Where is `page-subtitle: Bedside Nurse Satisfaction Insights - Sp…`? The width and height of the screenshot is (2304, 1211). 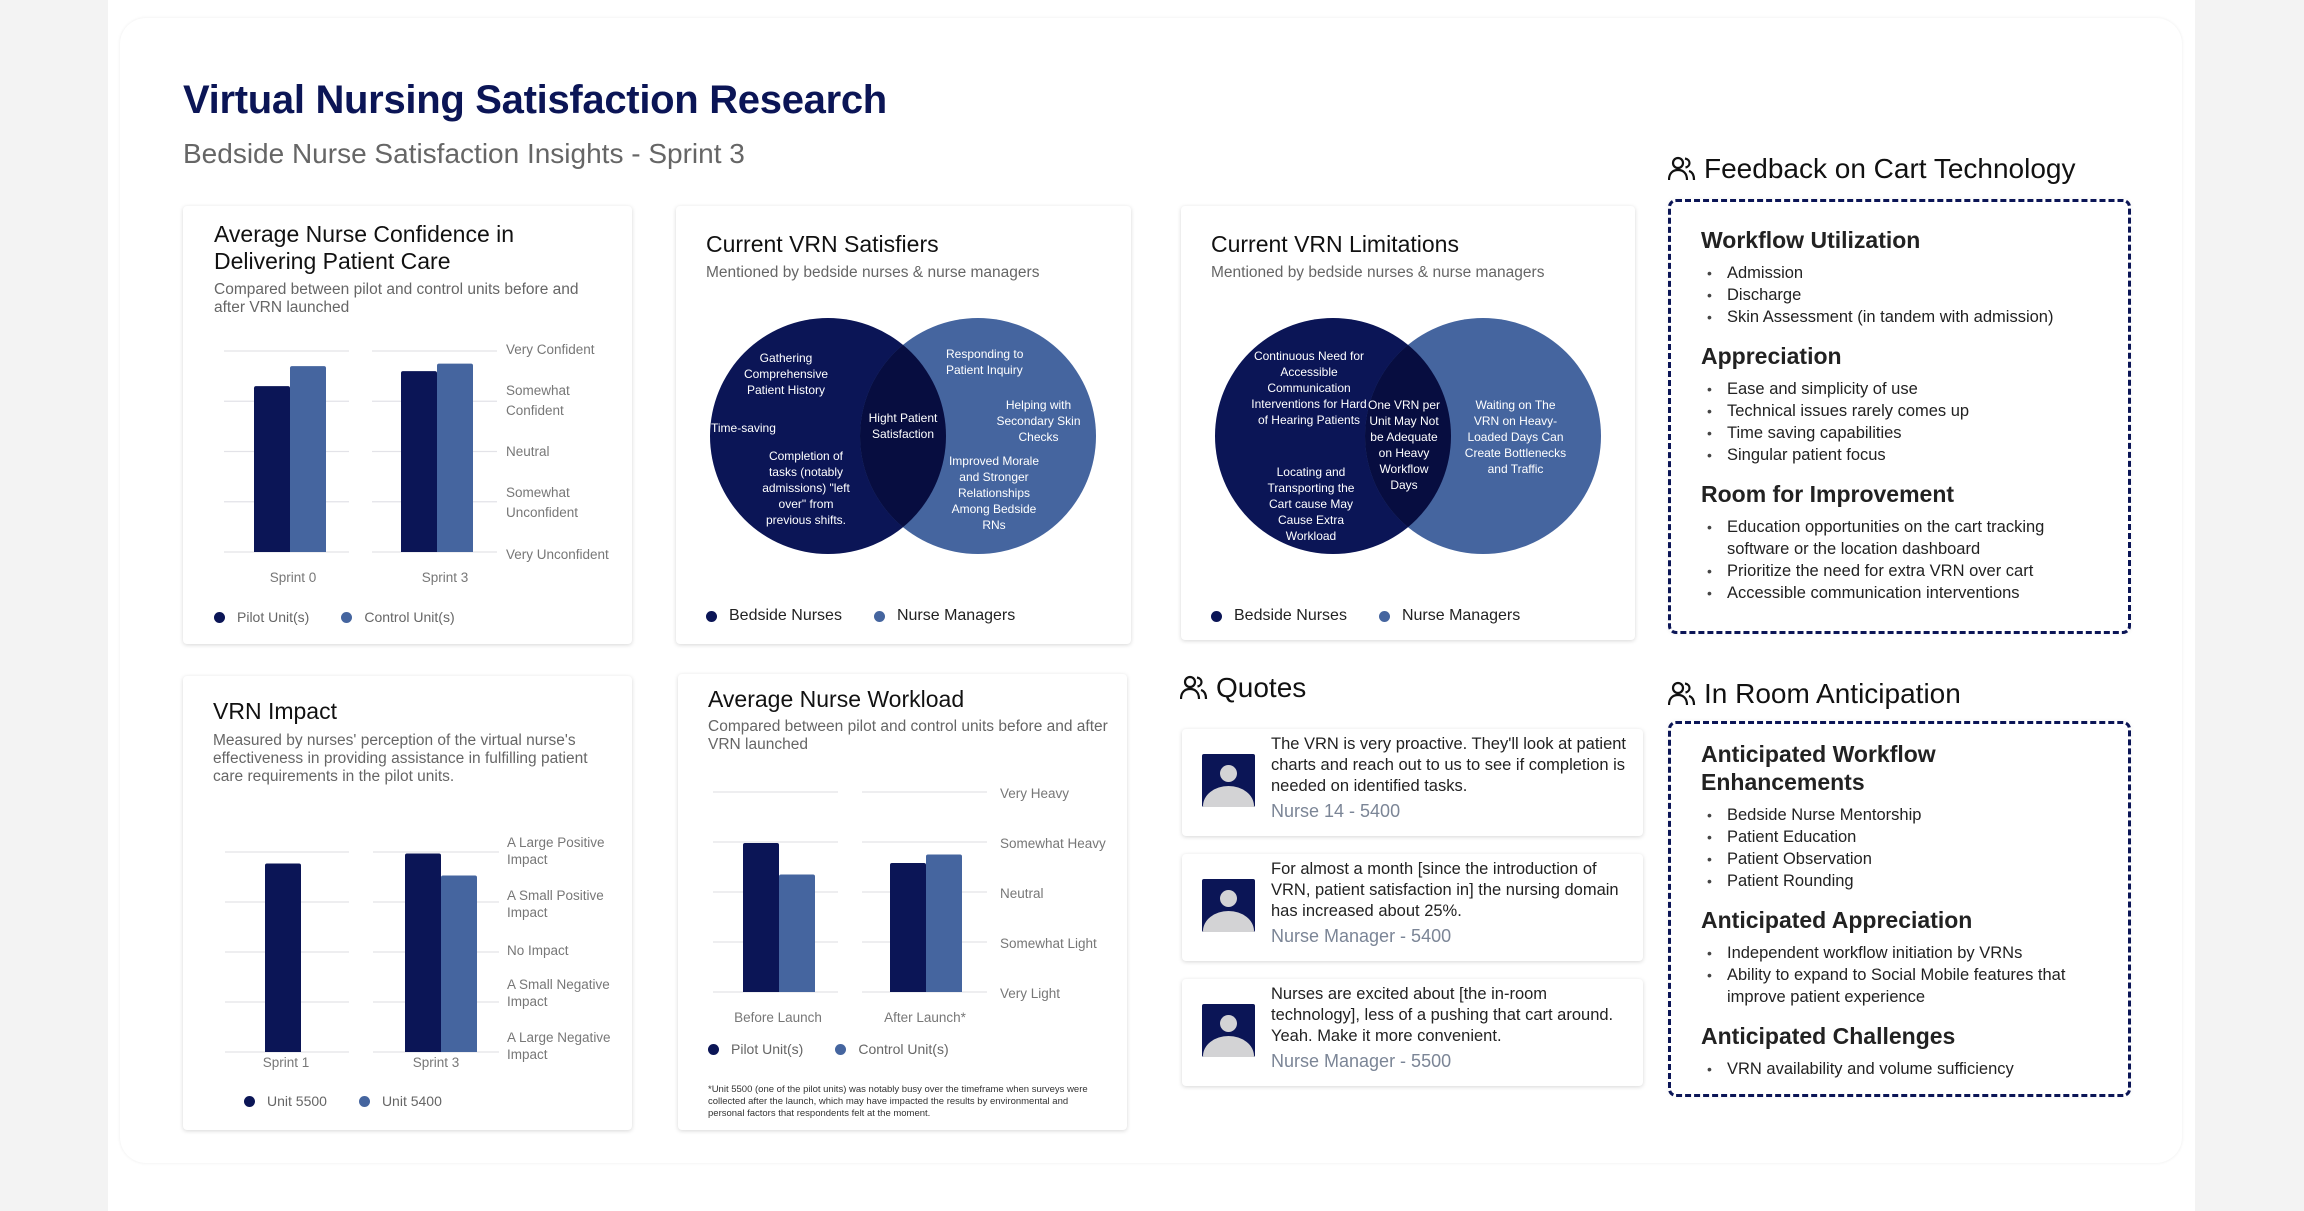 page-subtitle: Bedside Nurse Satisfaction Insights - Sp… is located at coordinates (464, 153).